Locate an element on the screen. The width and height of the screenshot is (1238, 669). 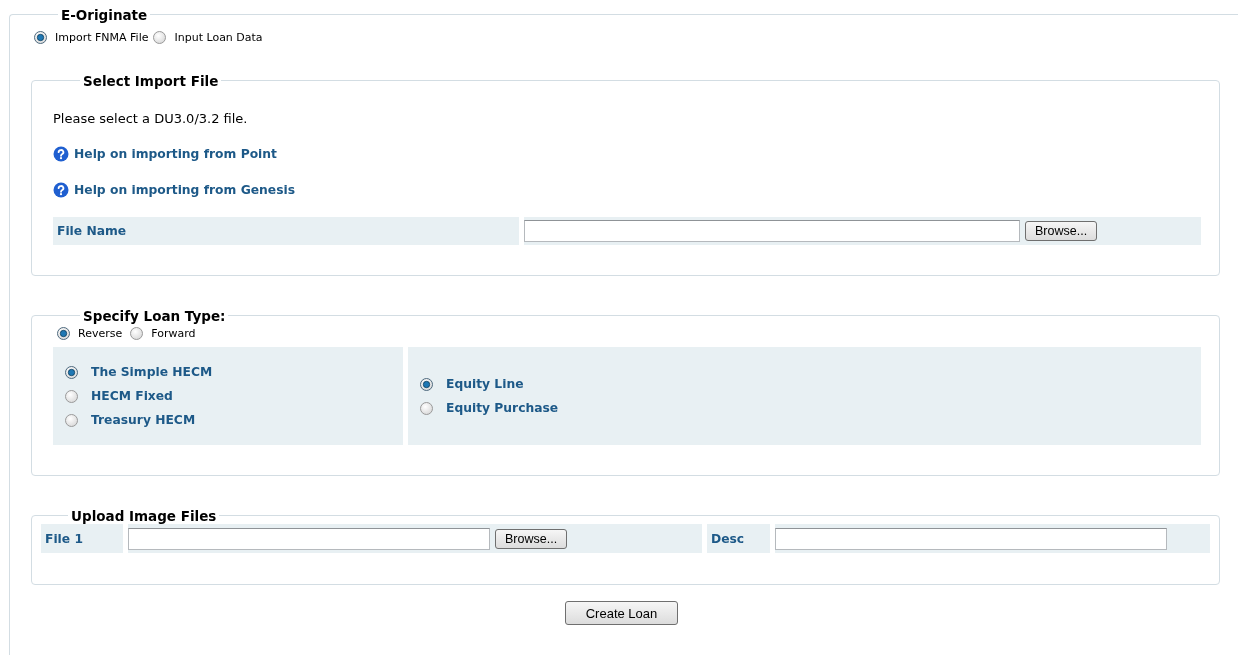
radio-label: Input Loan Data is located at coordinates (218, 37).